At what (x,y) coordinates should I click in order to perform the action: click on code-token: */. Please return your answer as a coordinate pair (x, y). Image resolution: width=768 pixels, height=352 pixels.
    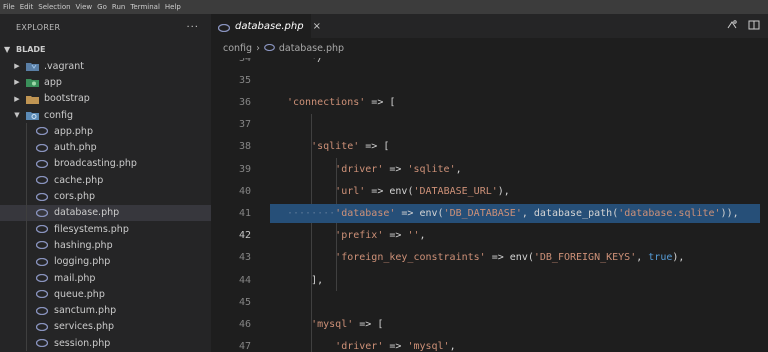
    Looking at the image, I should click on (317, 61).